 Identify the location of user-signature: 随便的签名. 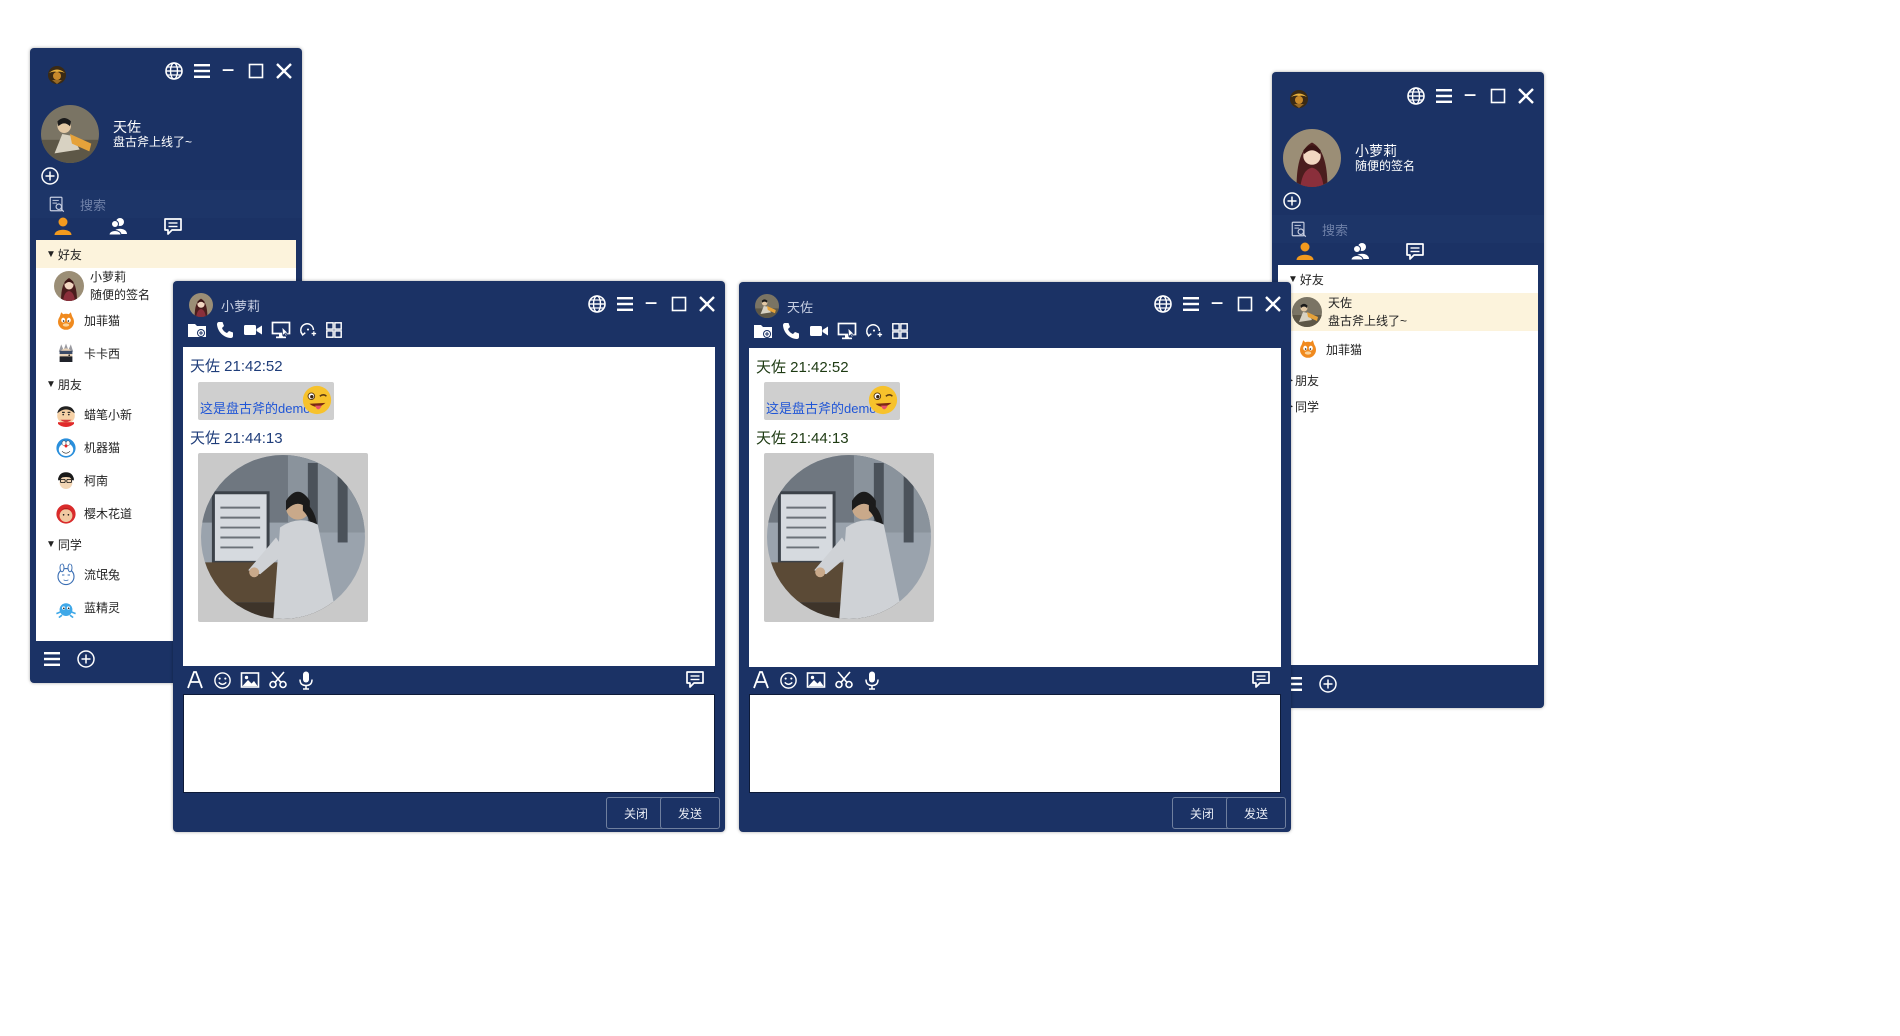
(1385, 166).